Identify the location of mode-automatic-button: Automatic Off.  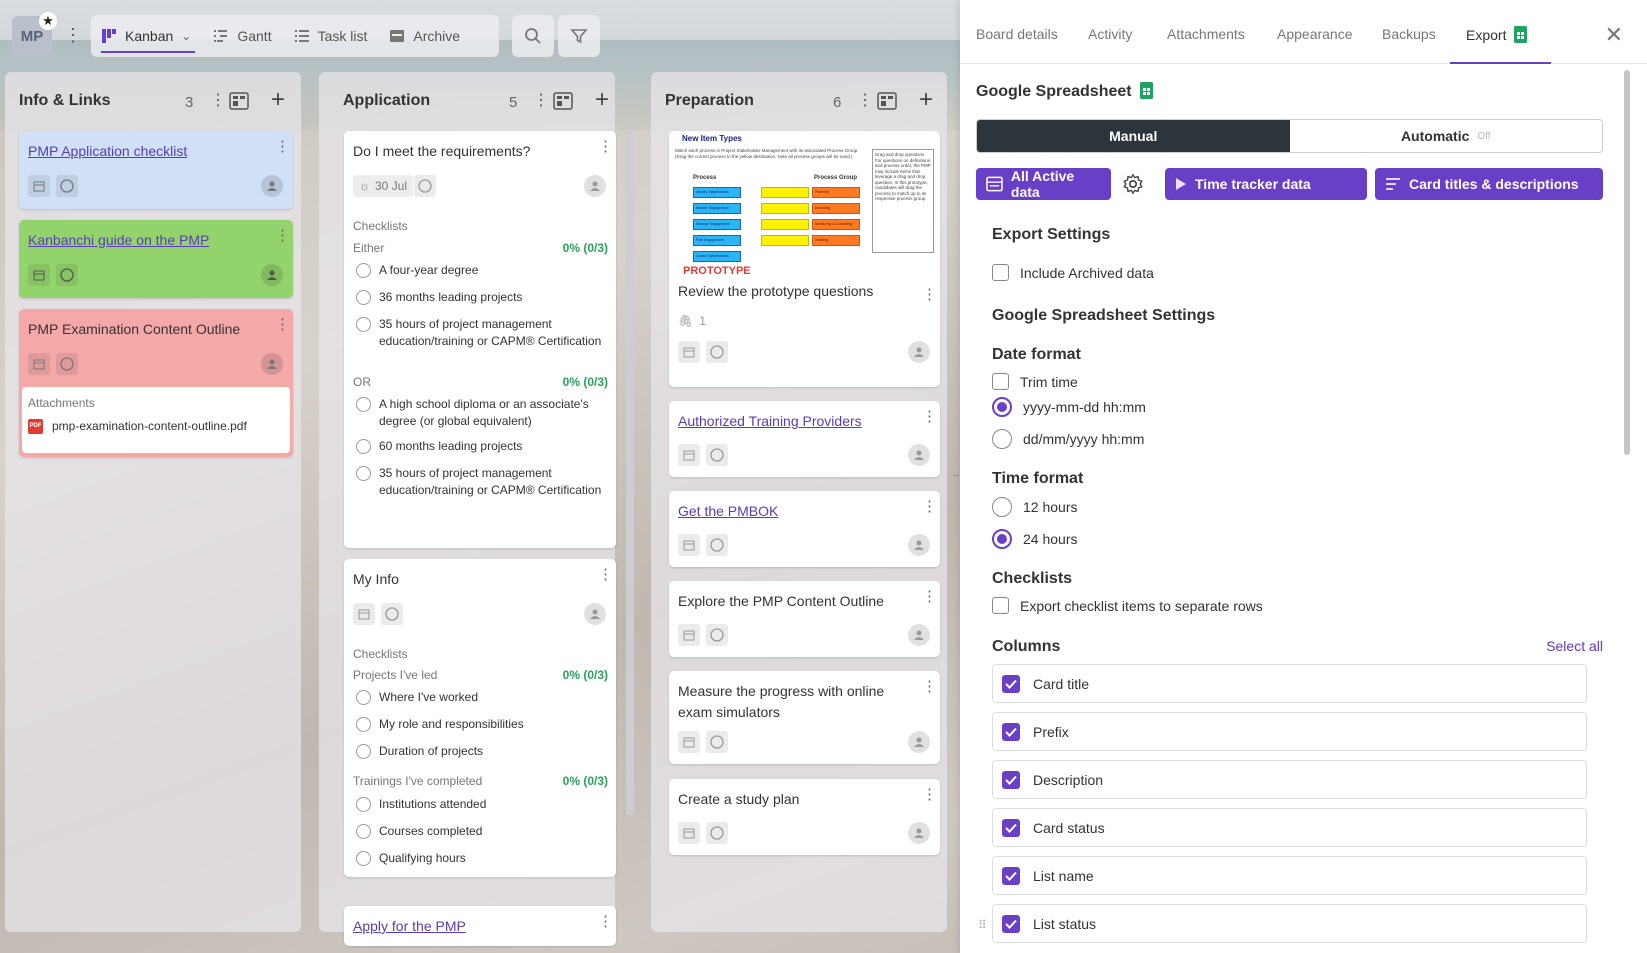
(1446, 136).